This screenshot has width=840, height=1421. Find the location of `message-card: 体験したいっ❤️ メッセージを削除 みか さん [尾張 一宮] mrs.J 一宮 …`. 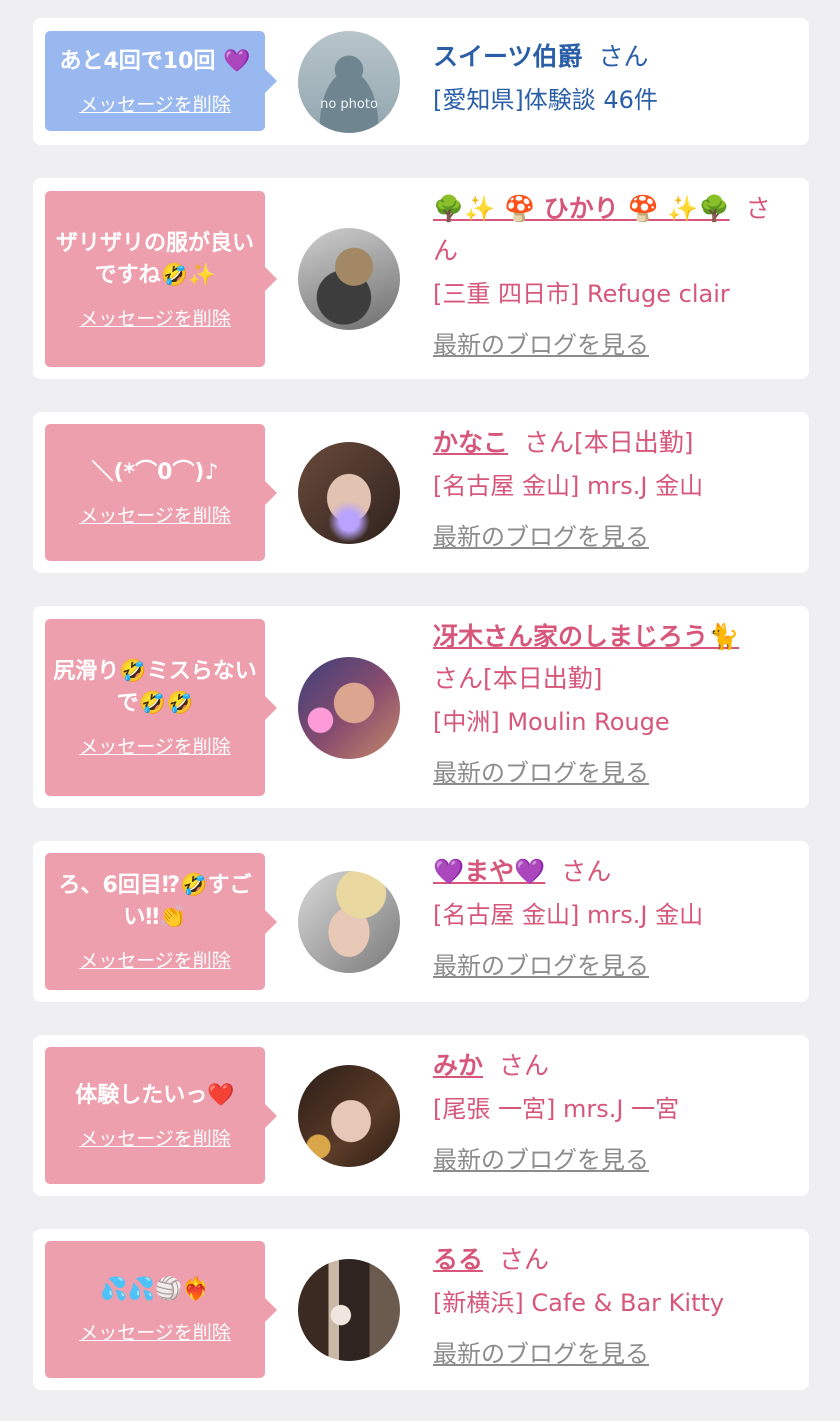

message-card: 体験したいっ❤️ メッセージを削除 みか さん [尾張 一宮] mrs.J 一宮 … is located at coordinates (421, 1115).